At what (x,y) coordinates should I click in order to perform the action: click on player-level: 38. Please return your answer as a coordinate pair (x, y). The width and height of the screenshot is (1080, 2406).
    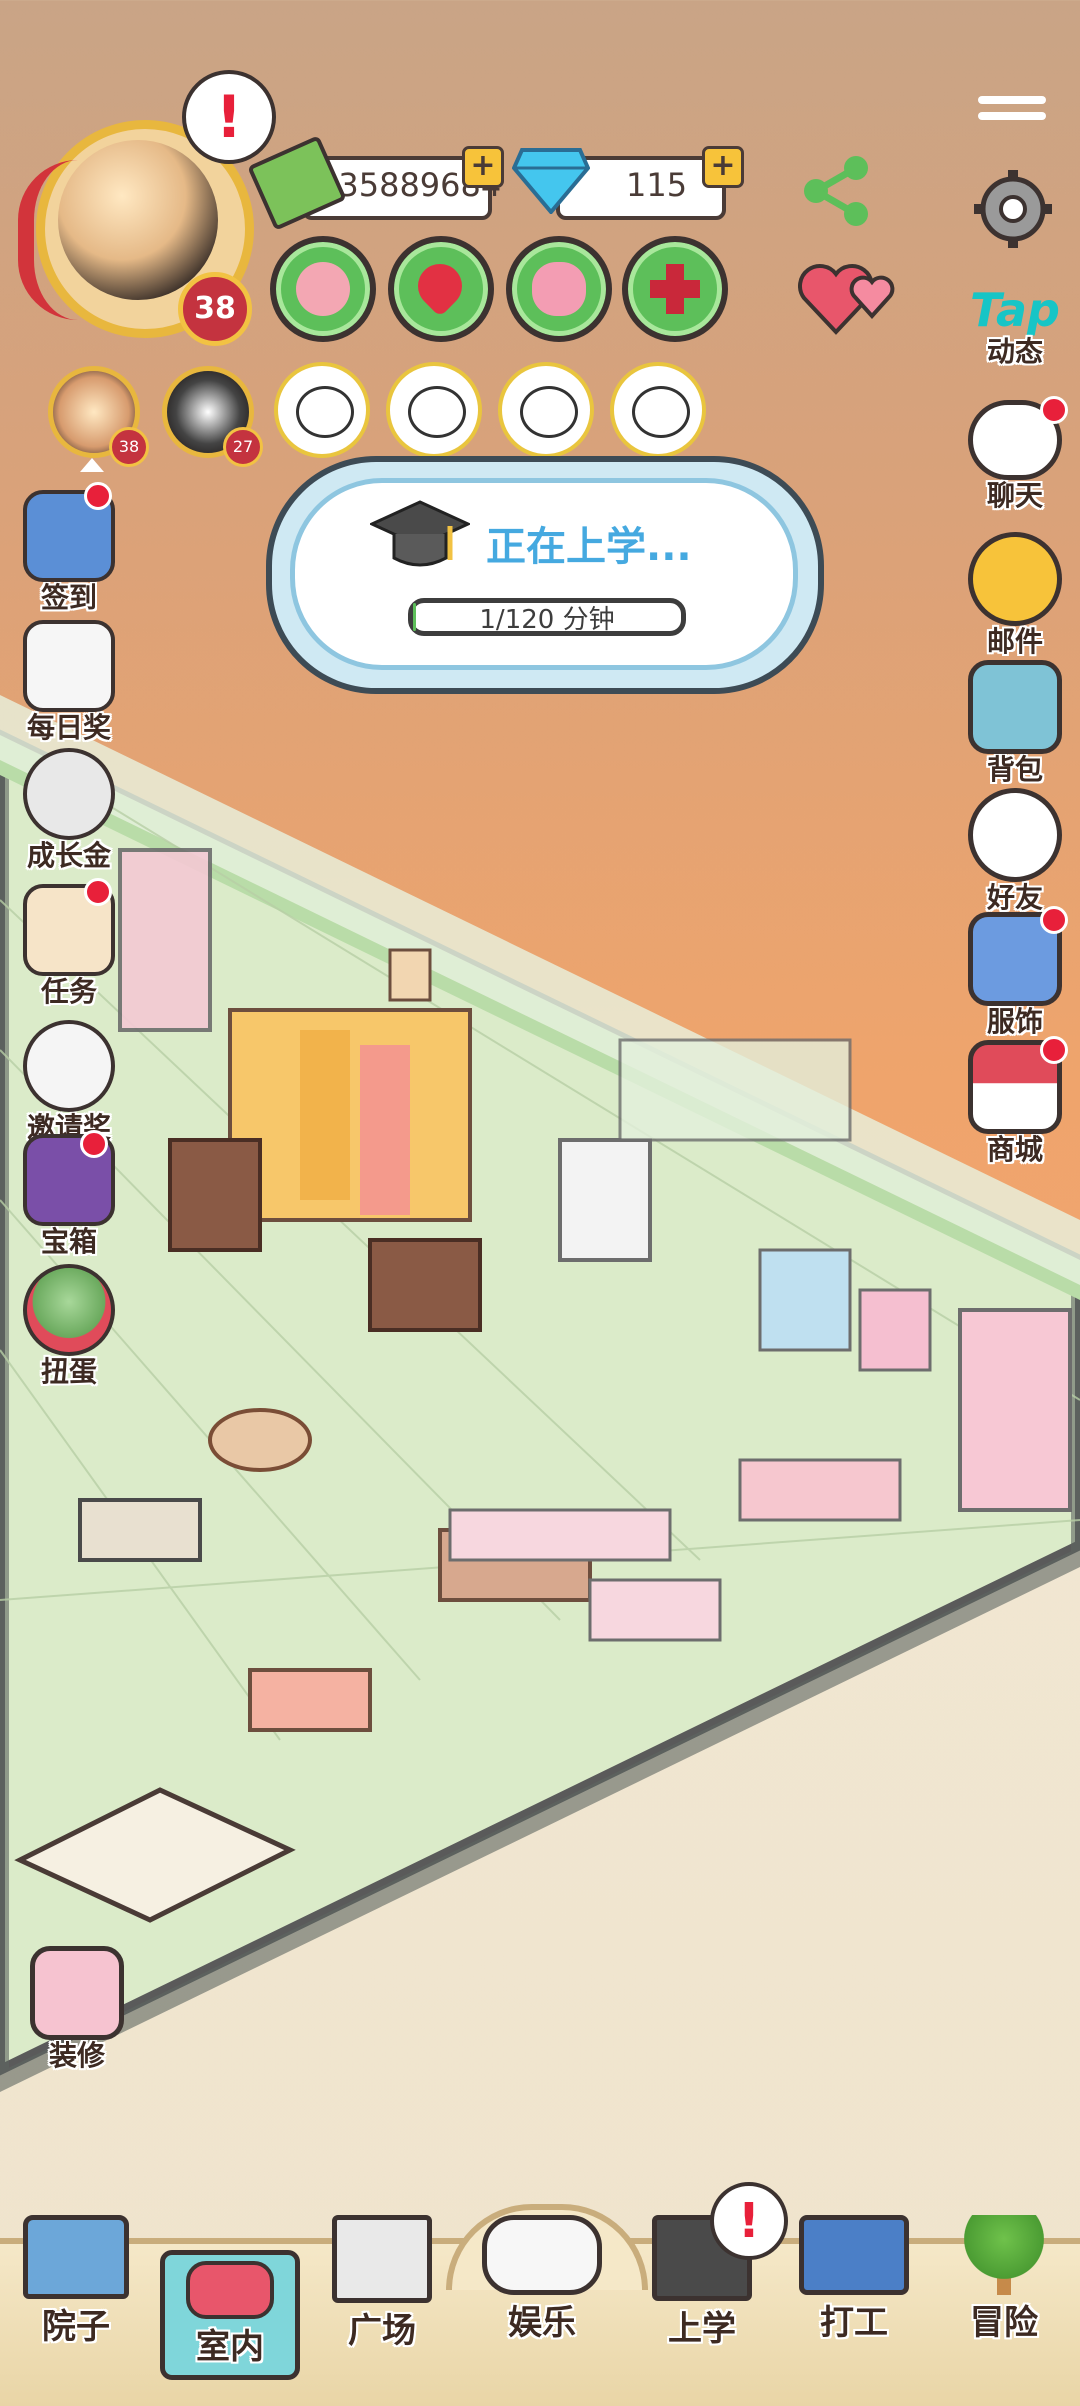
    Looking at the image, I should click on (215, 308).